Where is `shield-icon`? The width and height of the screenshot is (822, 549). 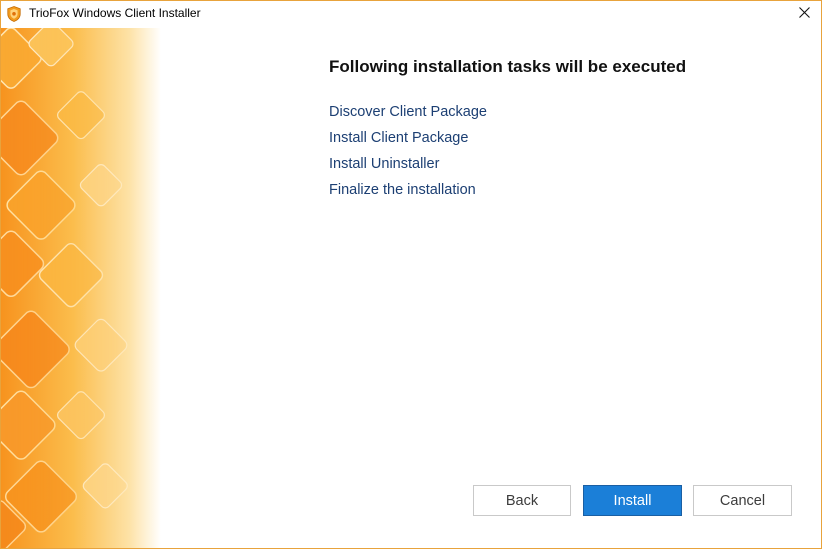
shield-icon is located at coordinates (14, 14).